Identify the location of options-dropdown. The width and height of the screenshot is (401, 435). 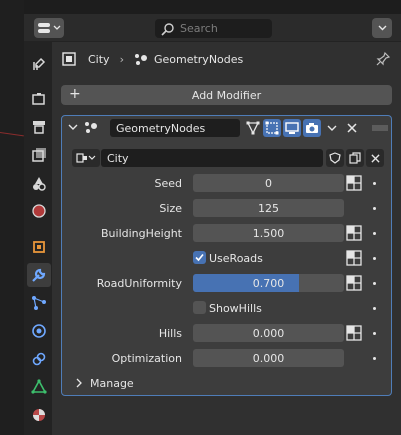
(382, 28).